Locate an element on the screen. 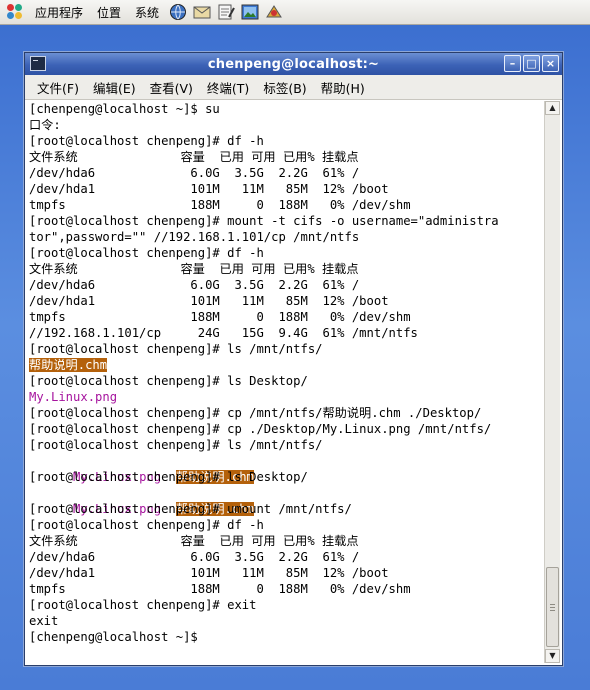 This screenshot has width=590, height=690. gnome-foot-icon is located at coordinates (15, 12).